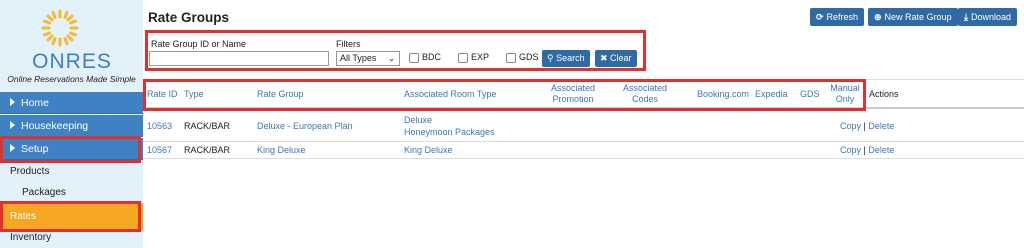 The width and height of the screenshot is (1024, 248). I want to click on rate-group-link: Deluxe - European Plan, so click(305, 126).